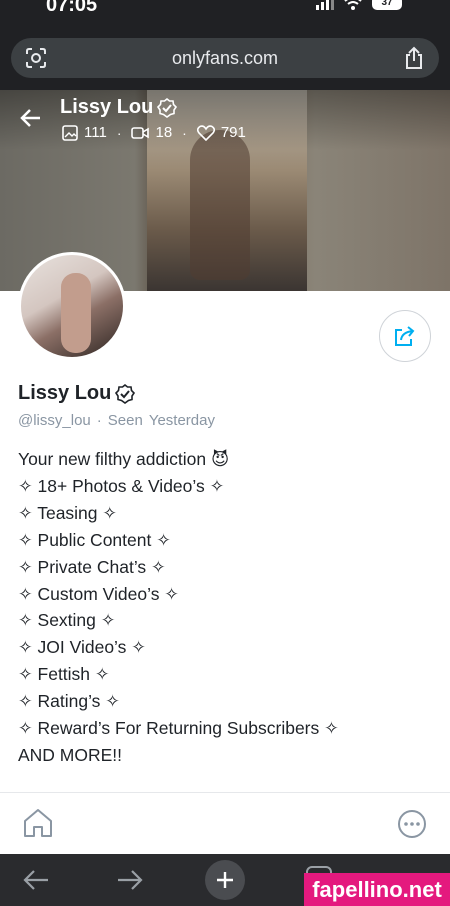 This screenshot has width=450, height=906. I want to click on photo-icon, so click(70, 132).